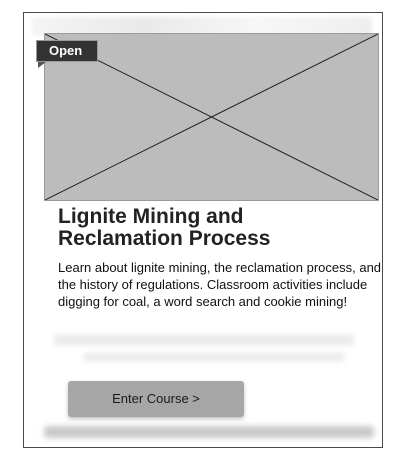 Image resolution: width=412 pixels, height=461 pixels. Describe the element at coordinates (164, 238) in the screenshot. I see `course-title-line-2: Reclamation Process` at that location.